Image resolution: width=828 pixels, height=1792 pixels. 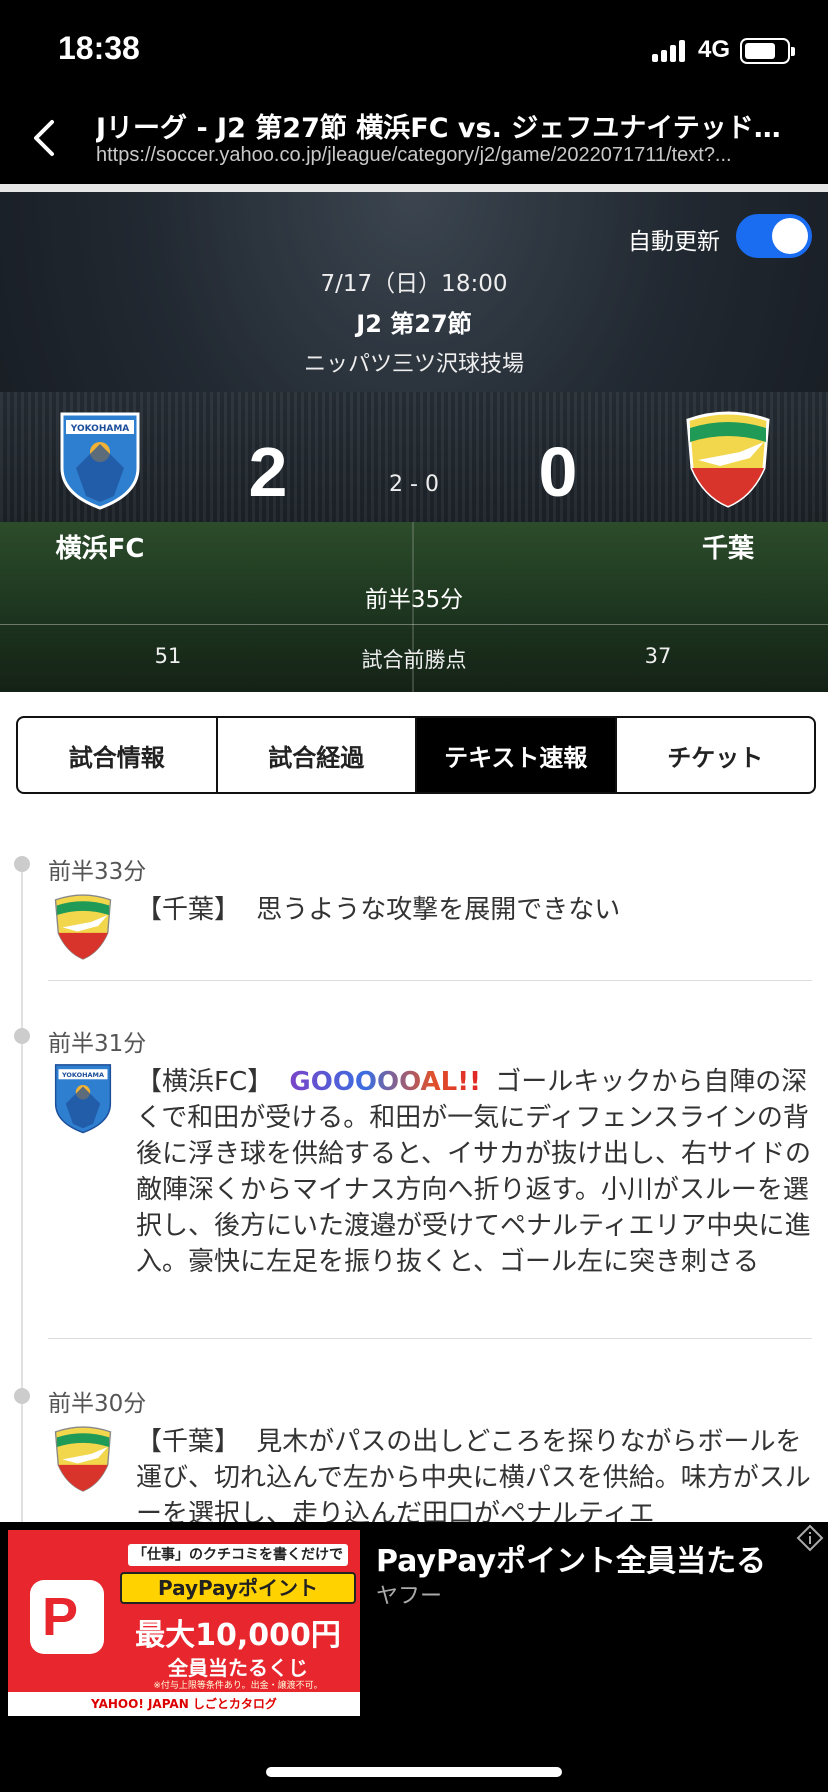 What do you see at coordinates (414, 46) in the screenshot?
I see `status-bar: 18:38 4G` at bounding box center [414, 46].